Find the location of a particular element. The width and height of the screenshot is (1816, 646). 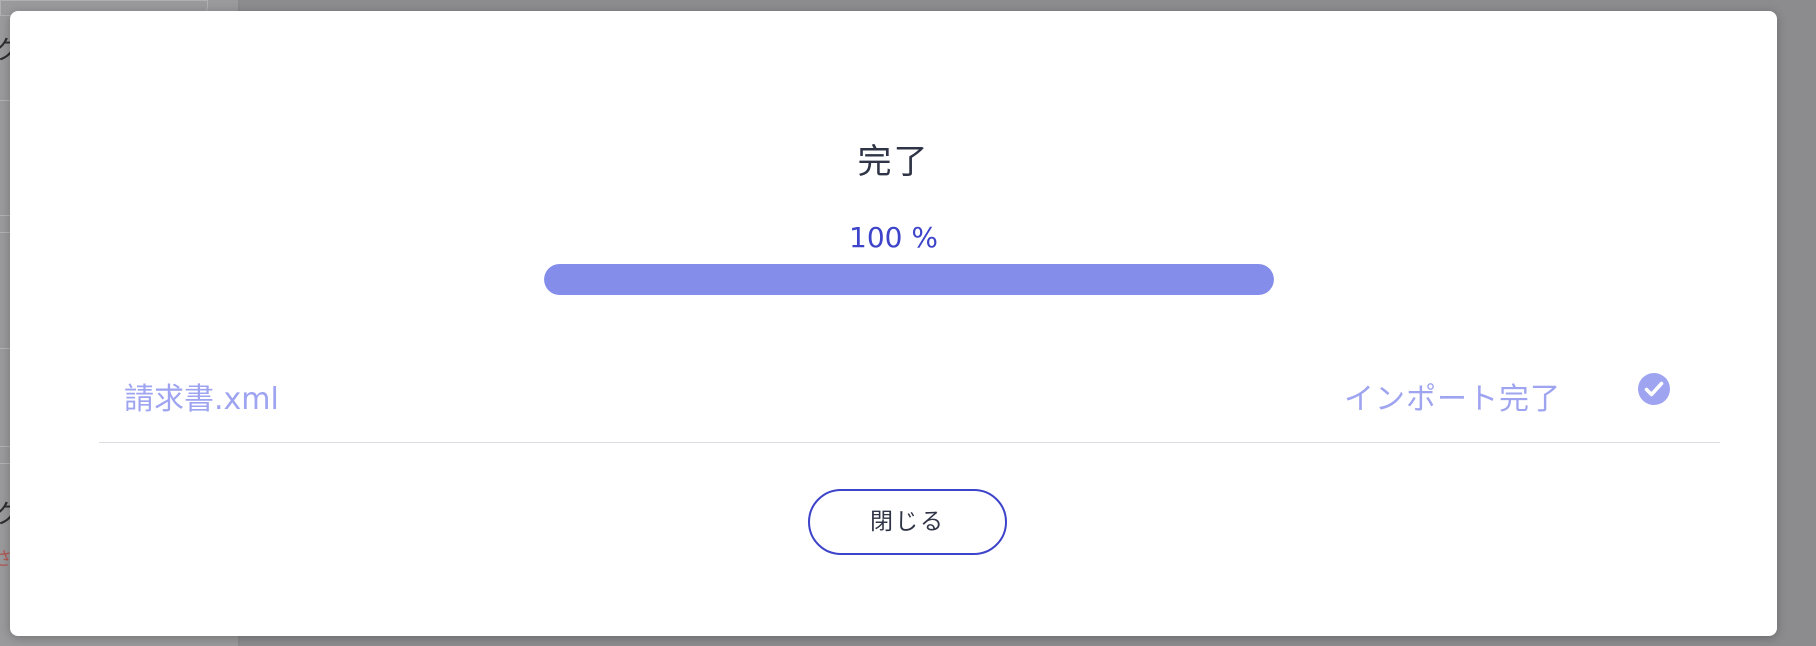

dialog-title: 完了 is located at coordinates (893, 162).